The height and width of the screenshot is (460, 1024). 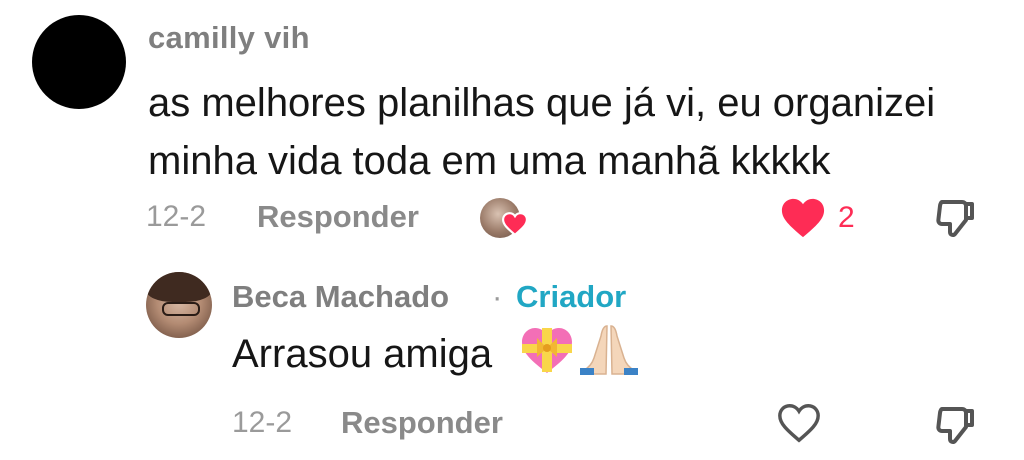 What do you see at coordinates (515, 224) in the screenshot?
I see `creator-heart-icon` at bounding box center [515, 224].